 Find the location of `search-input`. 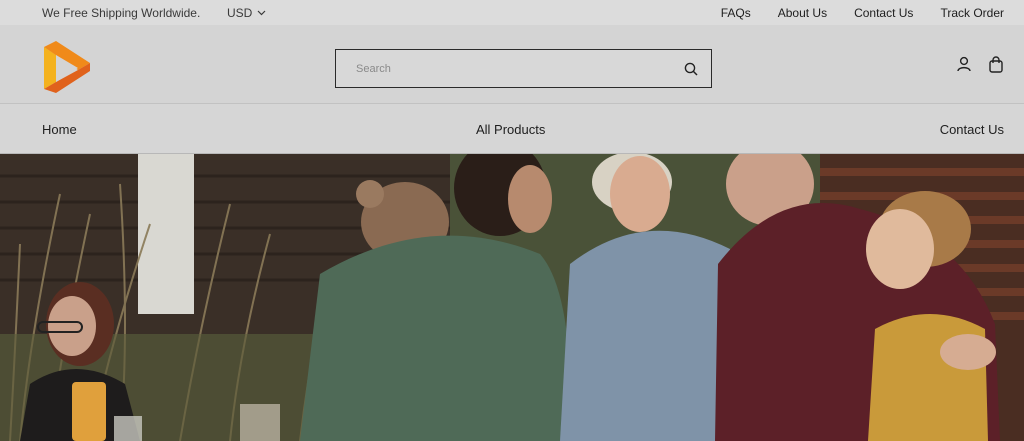

search-input is located at coordinates (503, 68).